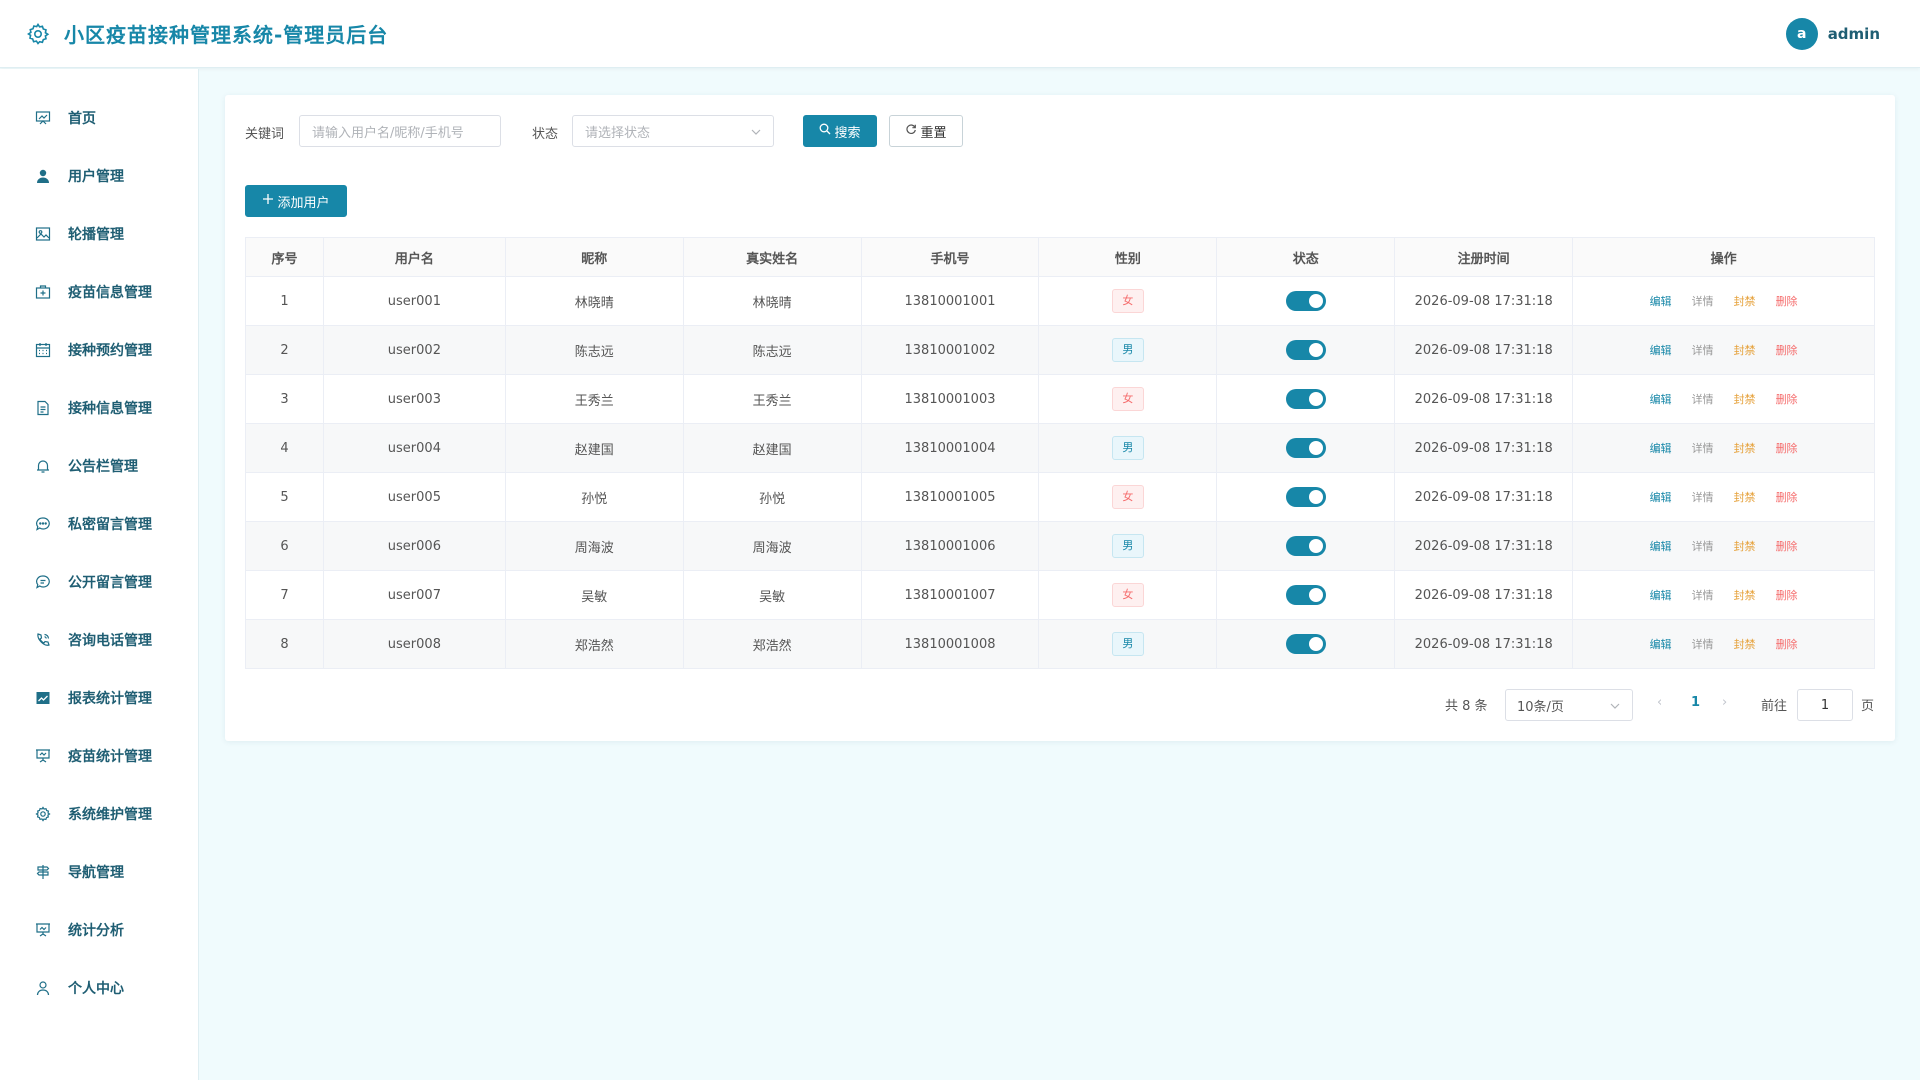  Describe the element at coordinates (1854, 34) in the screenshot. I see `username: admin` at that location.